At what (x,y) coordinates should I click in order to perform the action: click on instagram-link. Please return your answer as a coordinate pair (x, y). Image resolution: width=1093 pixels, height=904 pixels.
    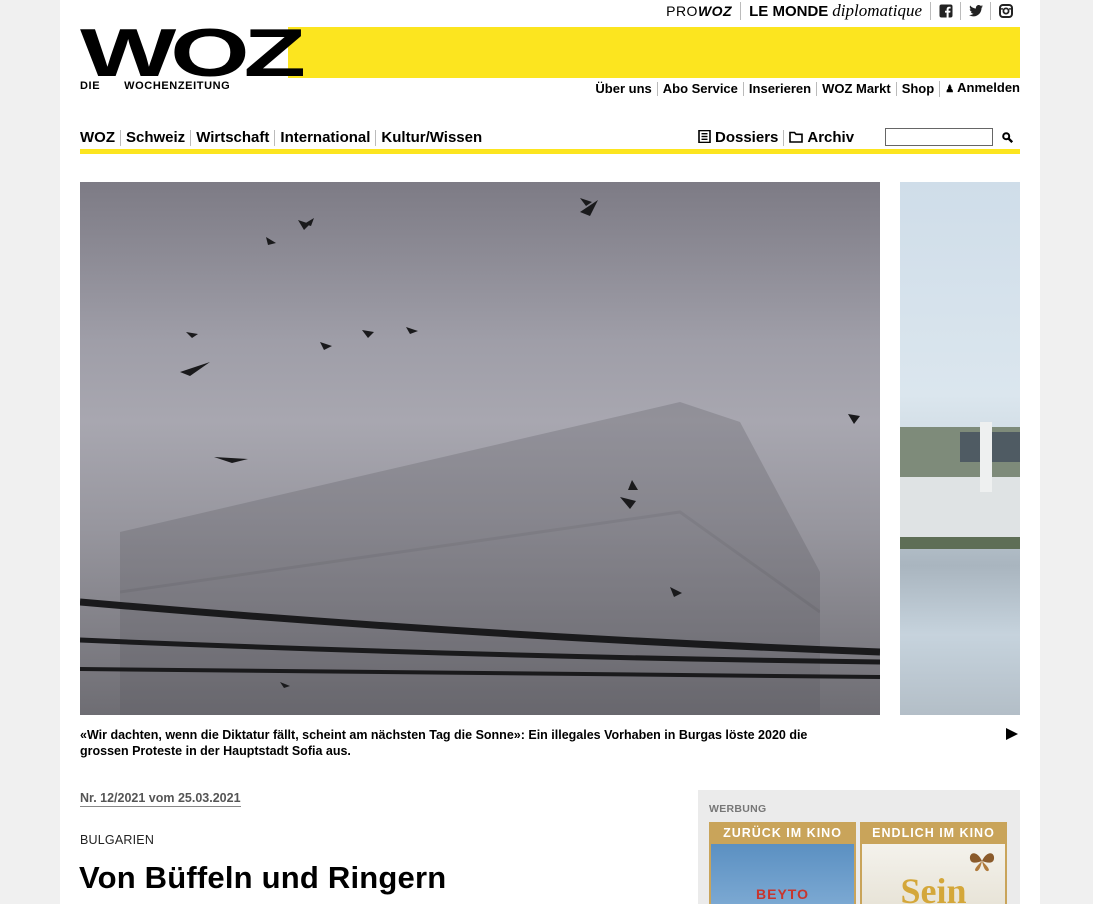
    Looking at the image, I should click on (1005, 11).